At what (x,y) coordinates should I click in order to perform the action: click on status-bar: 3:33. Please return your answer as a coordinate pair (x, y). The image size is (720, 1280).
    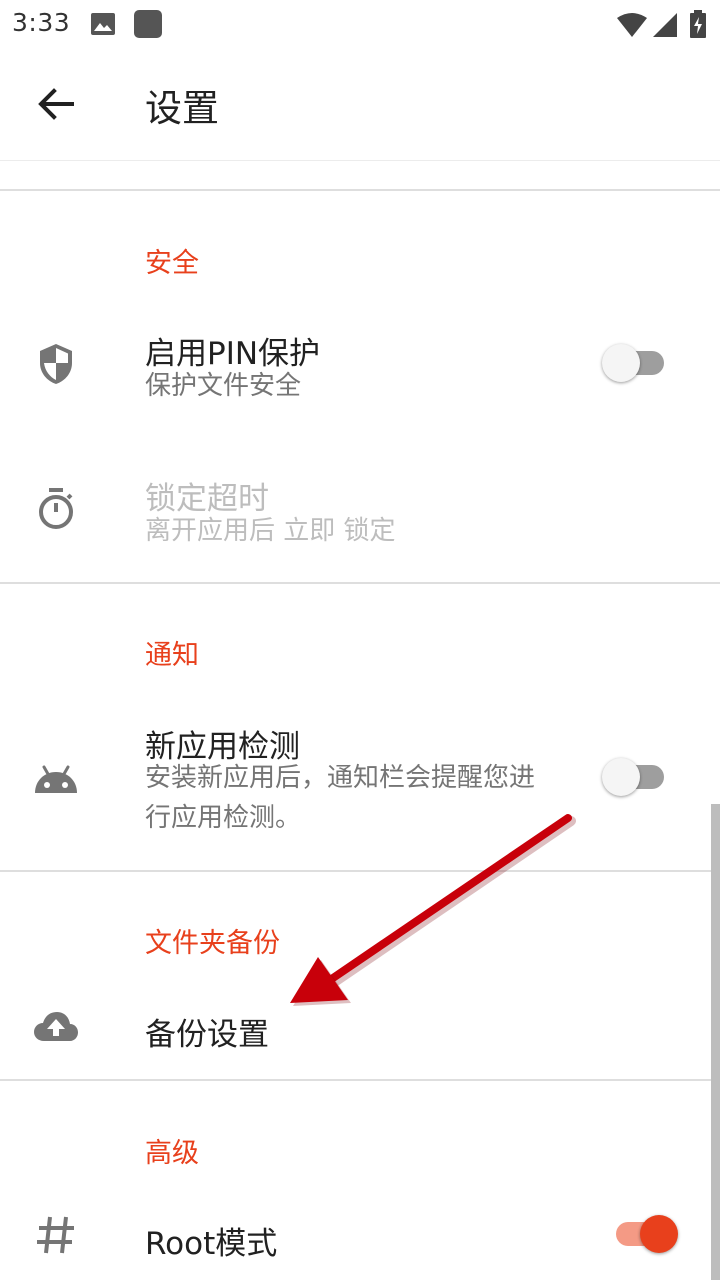
    Looking at the image, I should click on (360, 24).